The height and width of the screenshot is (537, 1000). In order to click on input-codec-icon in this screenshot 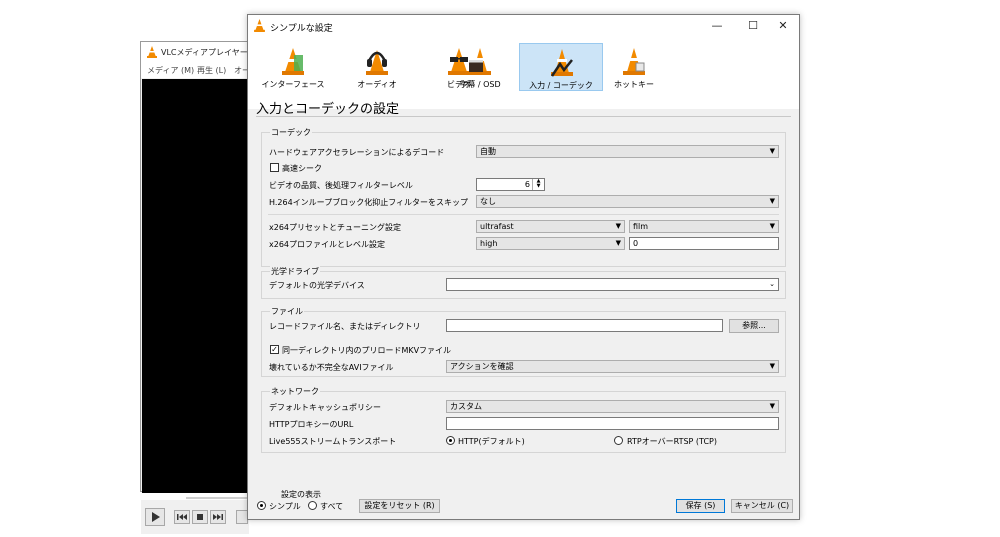, I will do `click(561, 63)`.